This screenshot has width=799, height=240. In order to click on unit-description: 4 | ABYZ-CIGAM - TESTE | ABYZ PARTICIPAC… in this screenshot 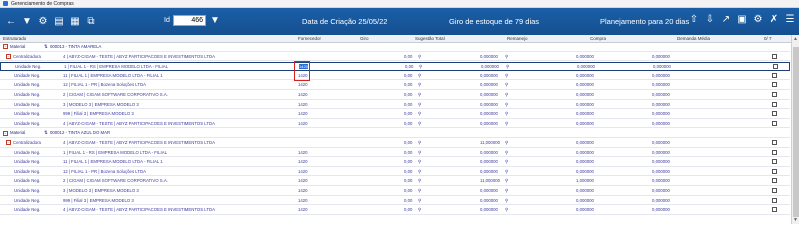, I will do `click(139, 142)`.